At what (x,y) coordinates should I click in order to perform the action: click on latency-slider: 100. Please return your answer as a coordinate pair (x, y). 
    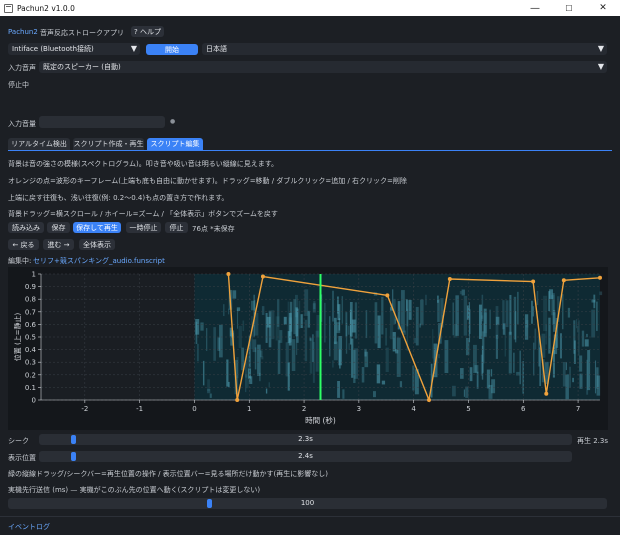
    Looking at the image, I should click on (307, 503).